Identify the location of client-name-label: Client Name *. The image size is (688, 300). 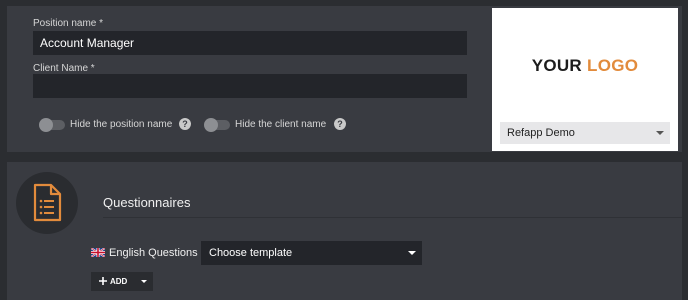
(64, 68).